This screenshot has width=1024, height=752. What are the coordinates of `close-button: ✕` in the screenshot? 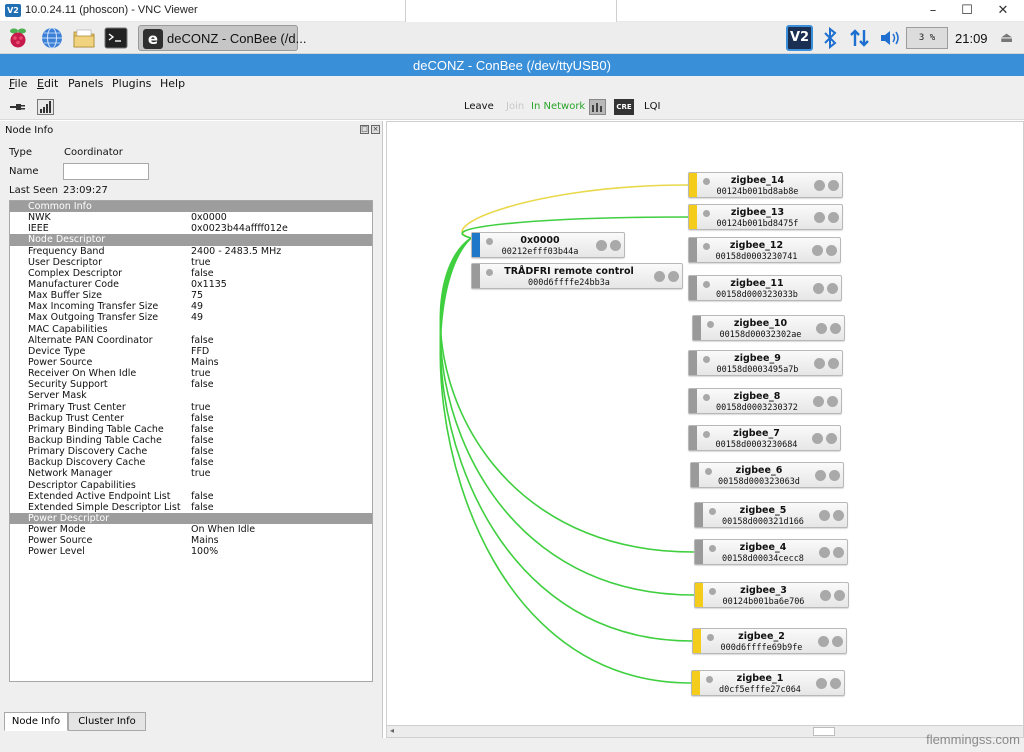 It's located at (1003, 11).